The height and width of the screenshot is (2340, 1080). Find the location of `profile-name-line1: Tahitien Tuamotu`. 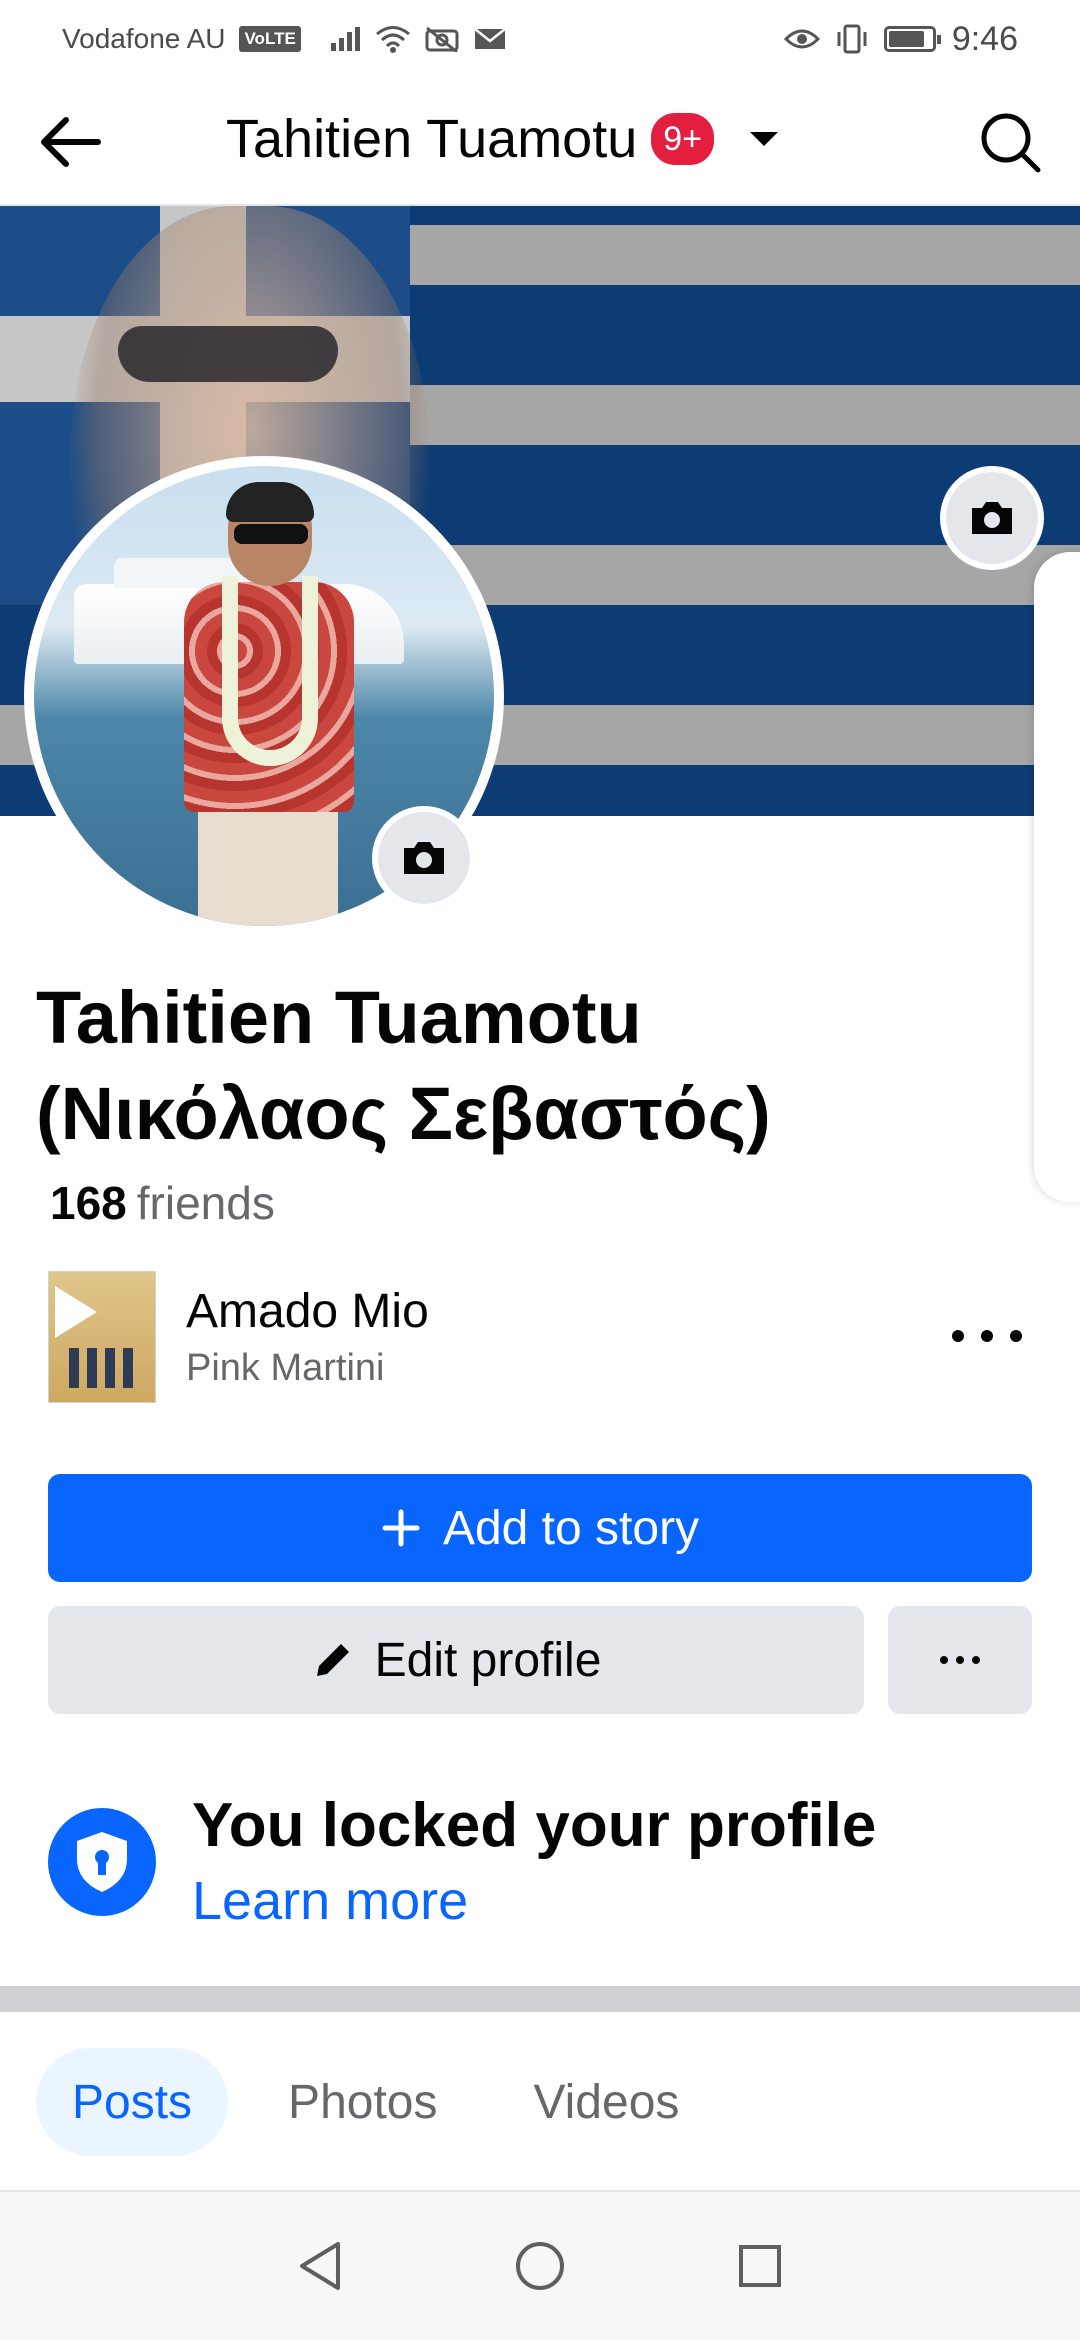

profile-name-line1: Tahitien Tuamotu is located at coordinates (339, 1017).